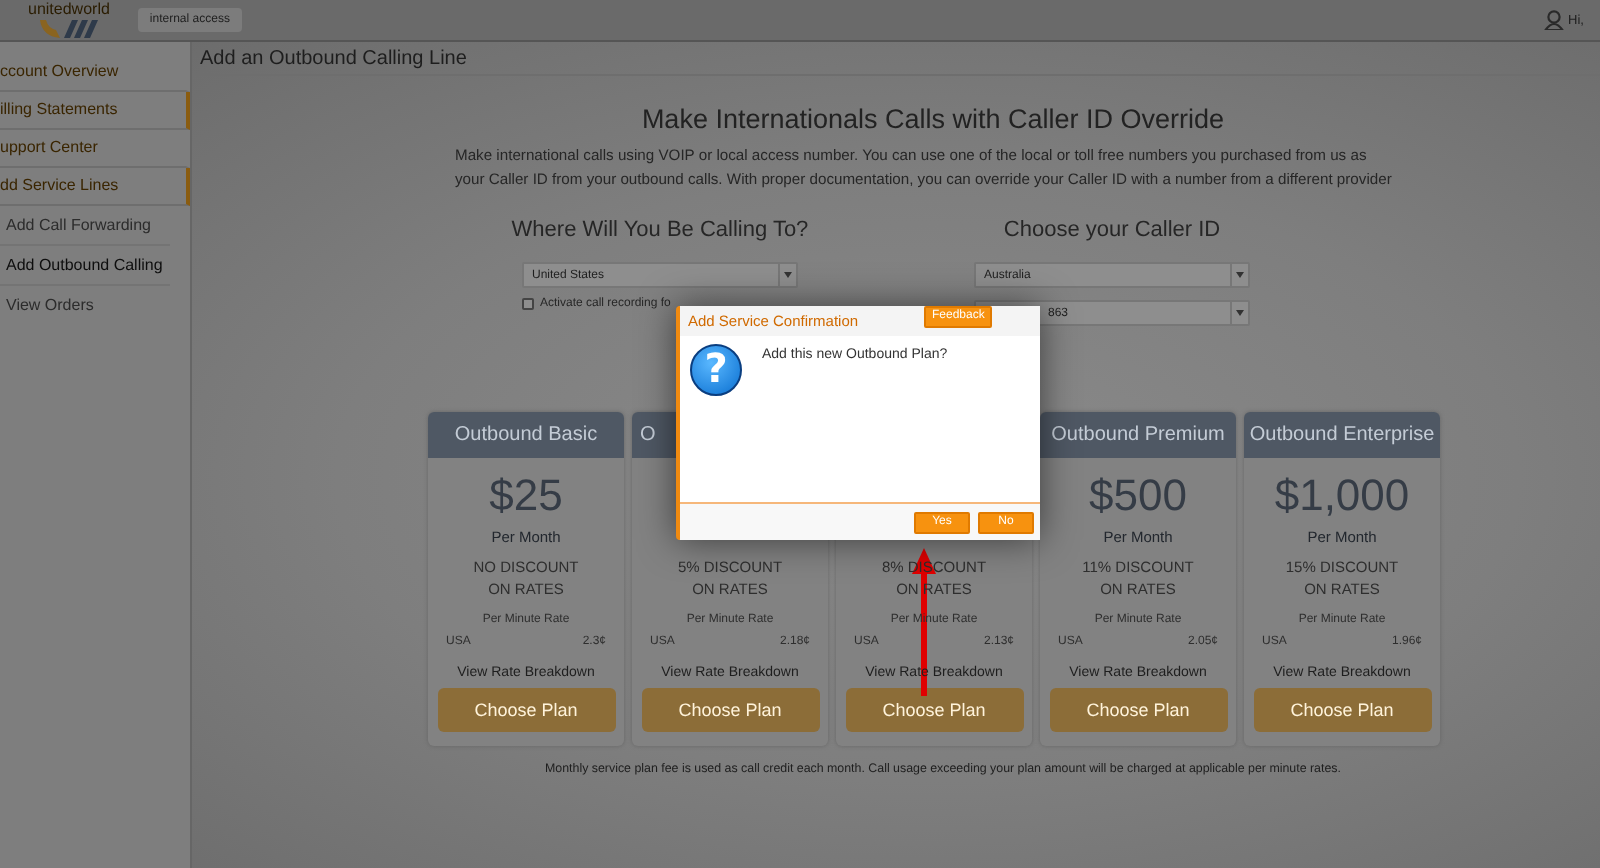 Image resolution: width=1600 pixels, height=868 pixels. Describe the element at coordinates (95, 111) in the screenshot. I see `sidebar-item: illing Statements` at that location.